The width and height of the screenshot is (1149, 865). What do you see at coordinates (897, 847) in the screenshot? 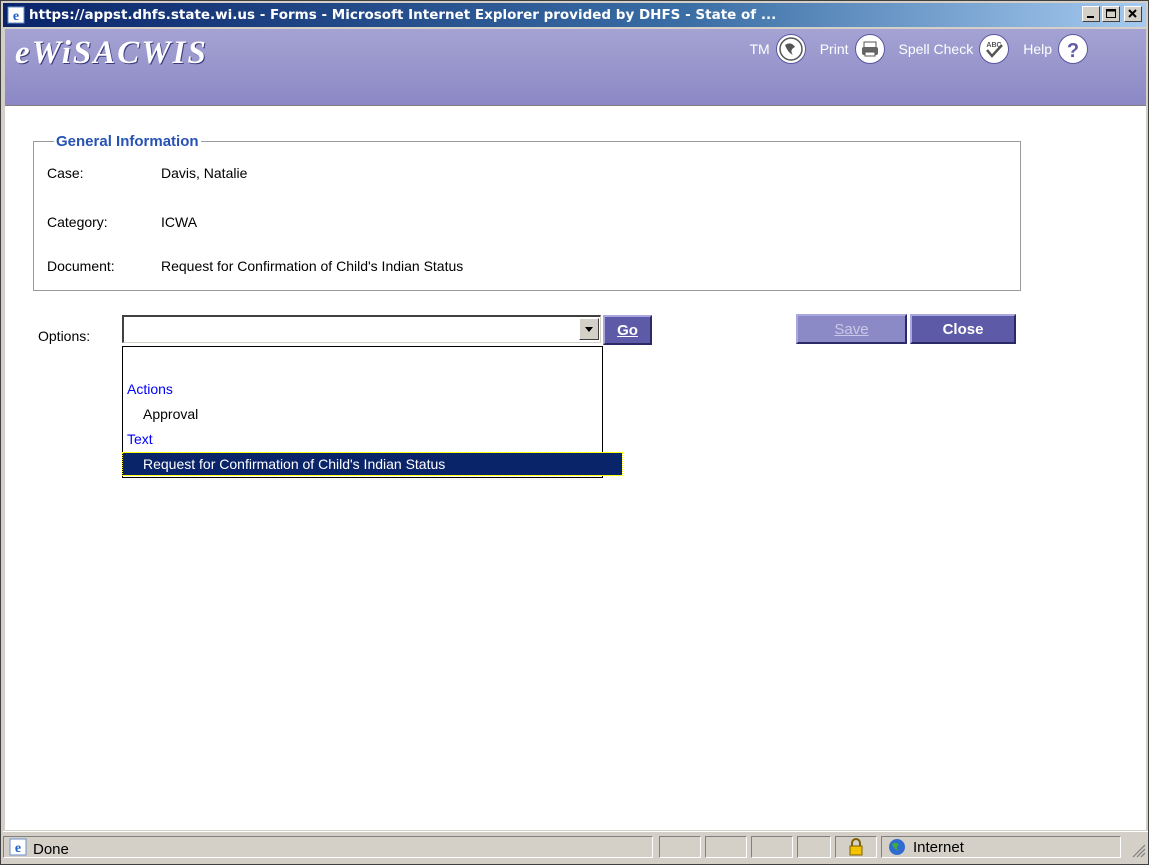
I see `internet-globe-icon` at bounding box center [897, 847].